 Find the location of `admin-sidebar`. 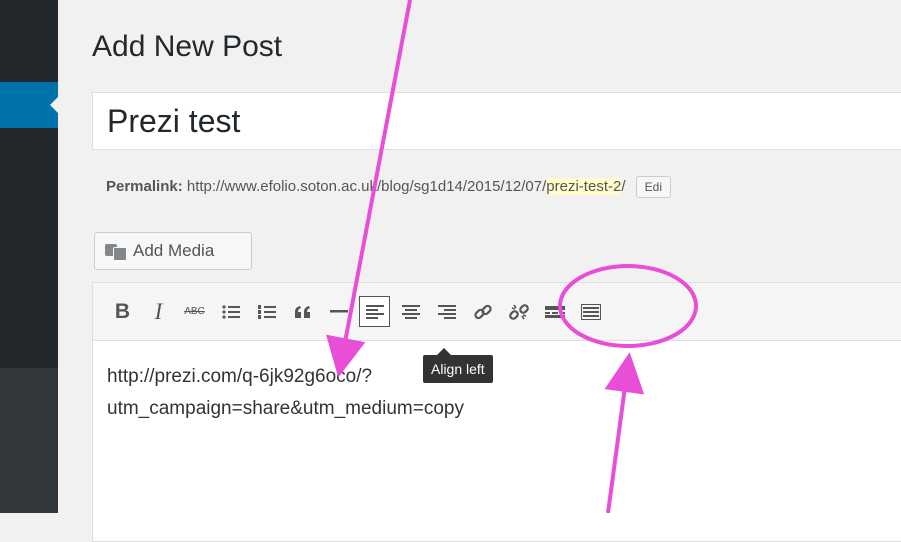

admin-sidebar is located at coordinates (29, 256).